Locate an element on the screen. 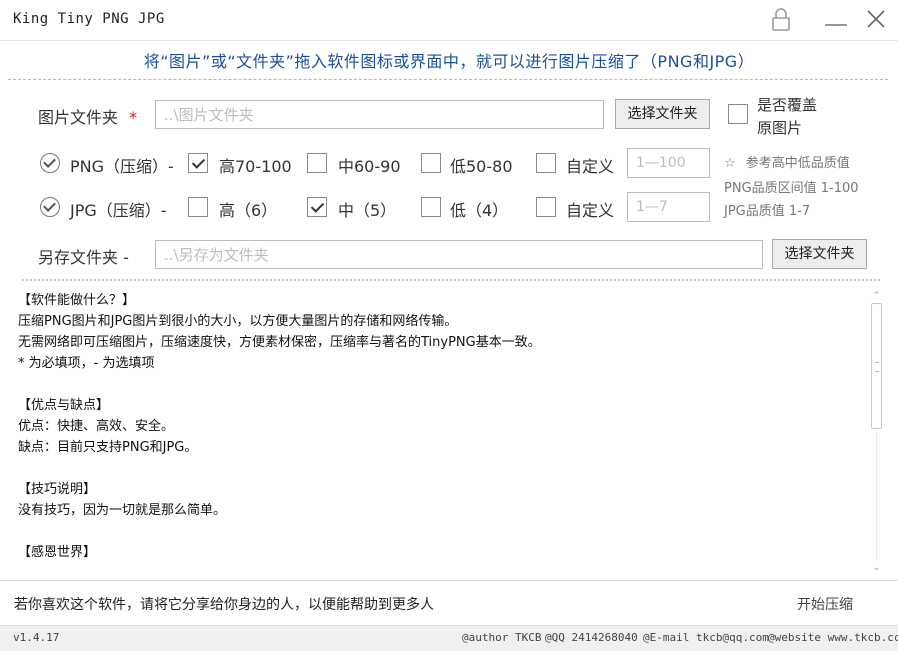 This screenshot has height=651, width=898. minimize-icon is located at coordinates (836, 25).